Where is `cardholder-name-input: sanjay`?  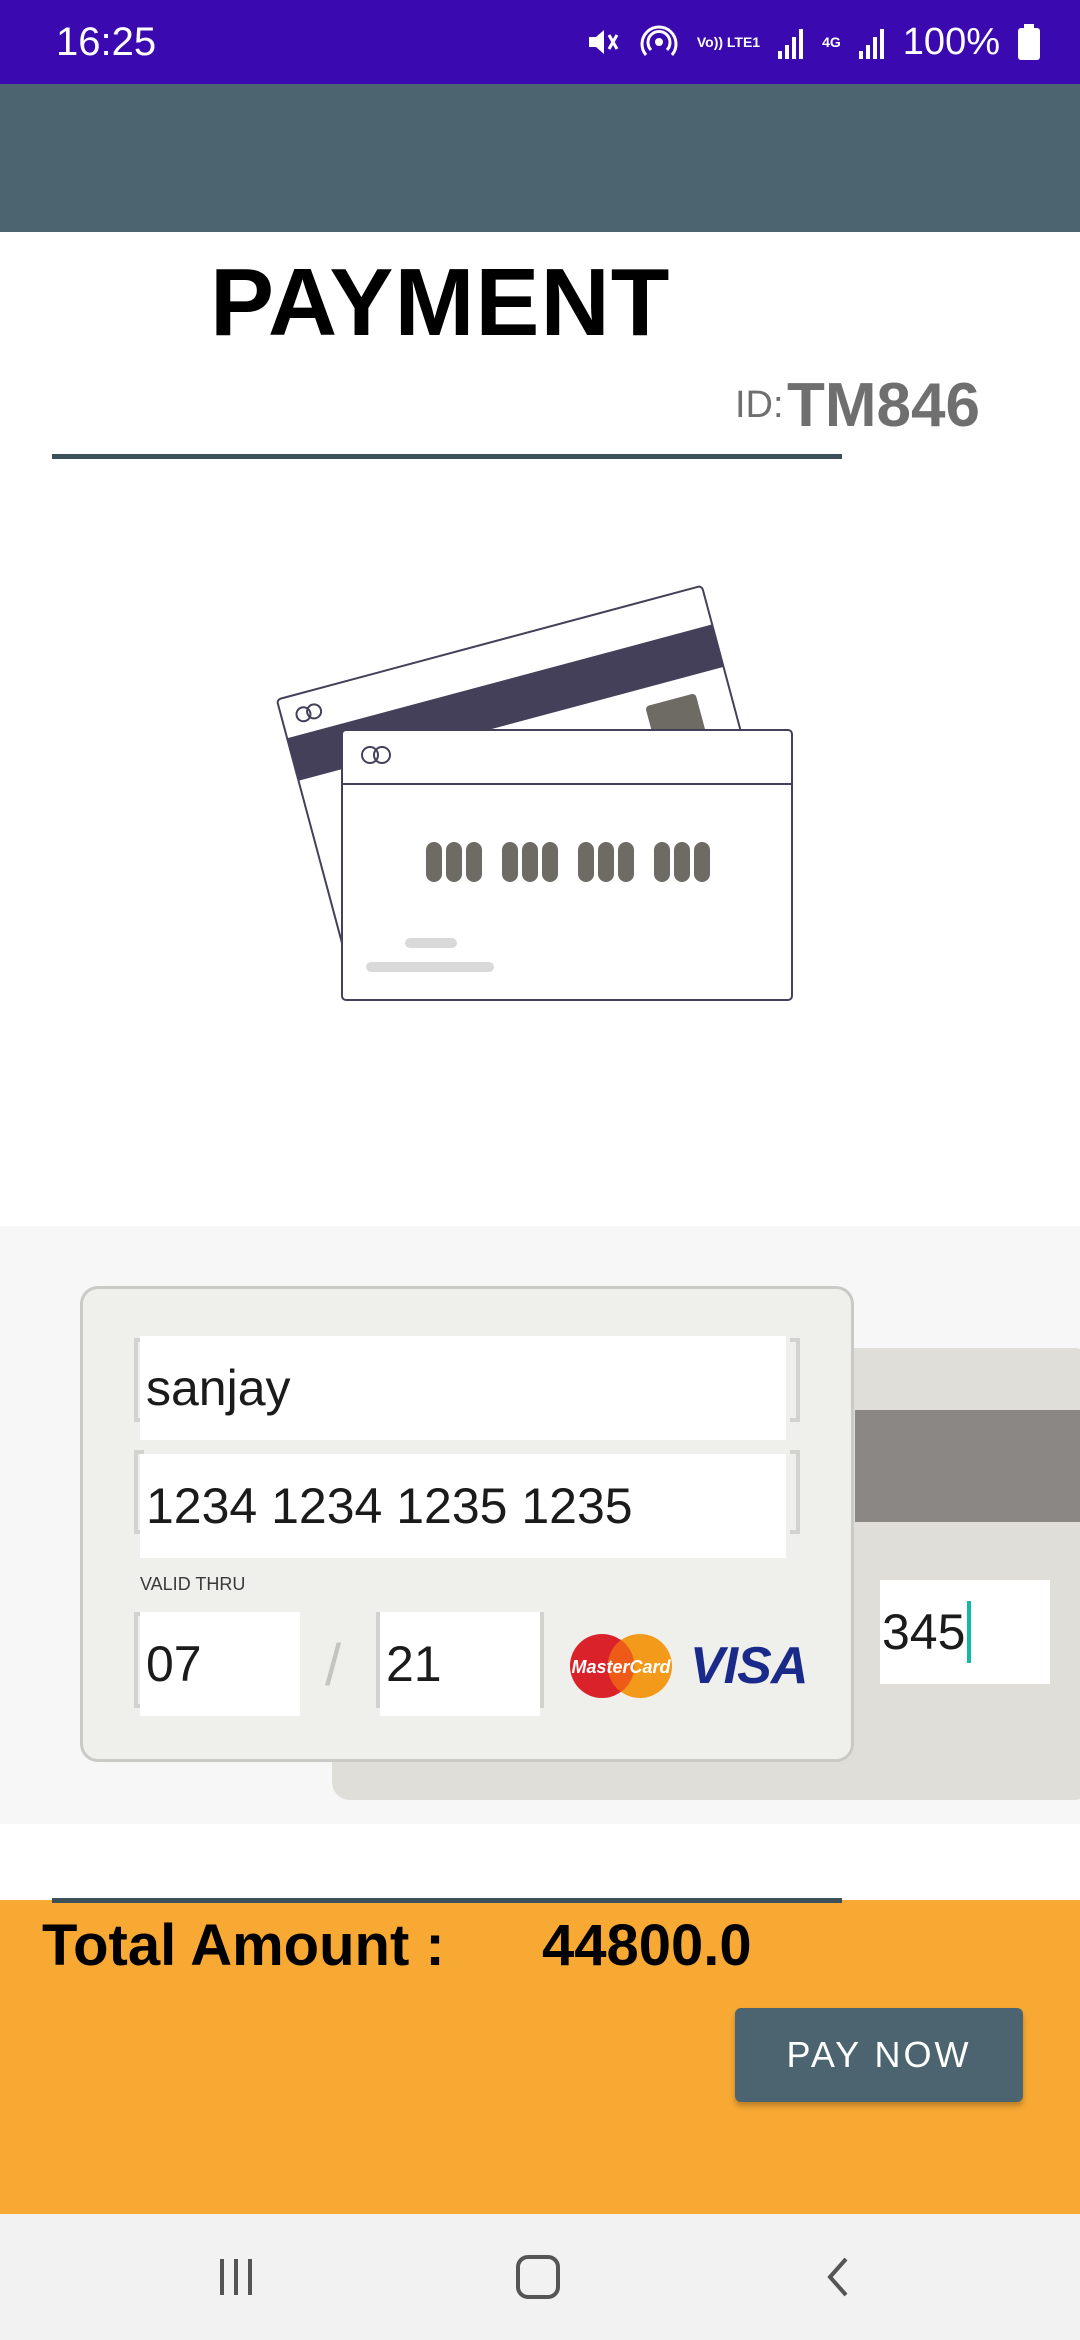 cardholder-name-input: sanjay is located at coordinates (463, 1388).